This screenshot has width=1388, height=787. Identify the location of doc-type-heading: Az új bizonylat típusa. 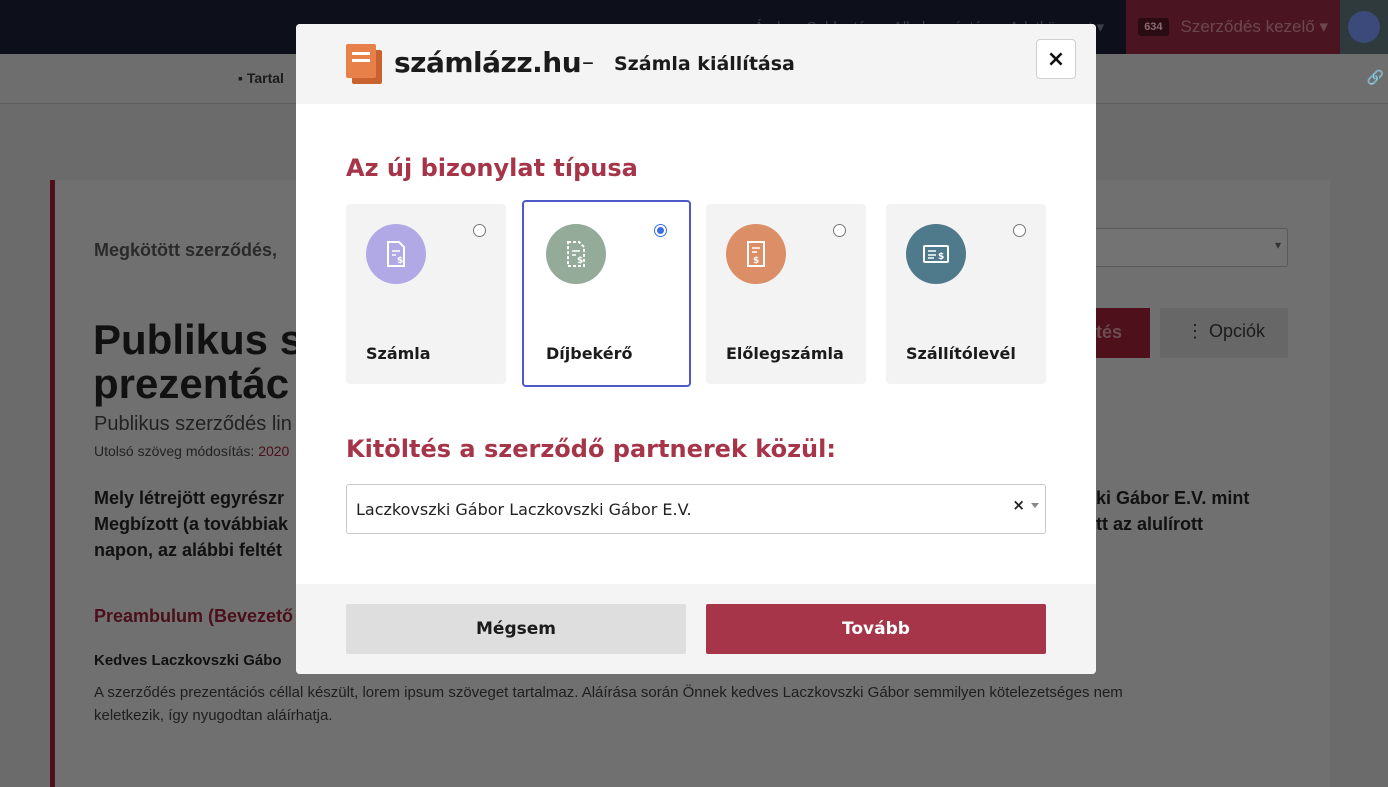
(492, 168).